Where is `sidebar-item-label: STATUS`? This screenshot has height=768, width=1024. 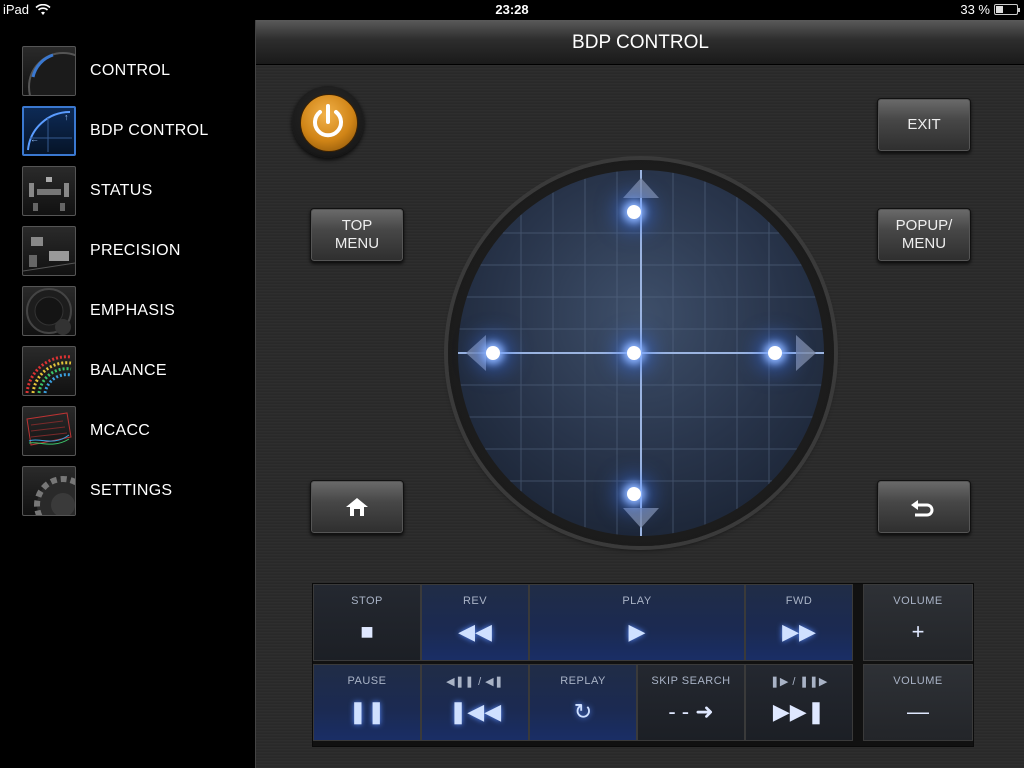 sidebar-item-label: STATUS is located at coordinates (121, 190).